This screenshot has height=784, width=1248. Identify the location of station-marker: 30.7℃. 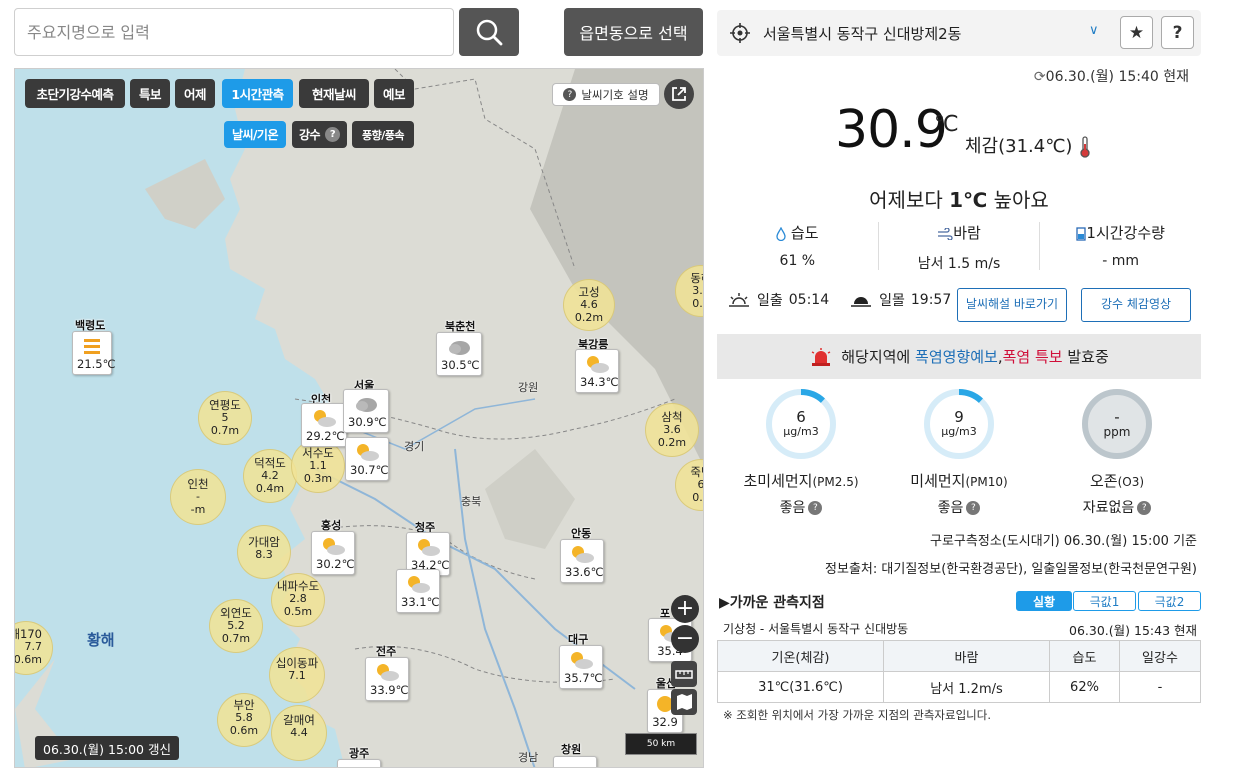
(367, 459).